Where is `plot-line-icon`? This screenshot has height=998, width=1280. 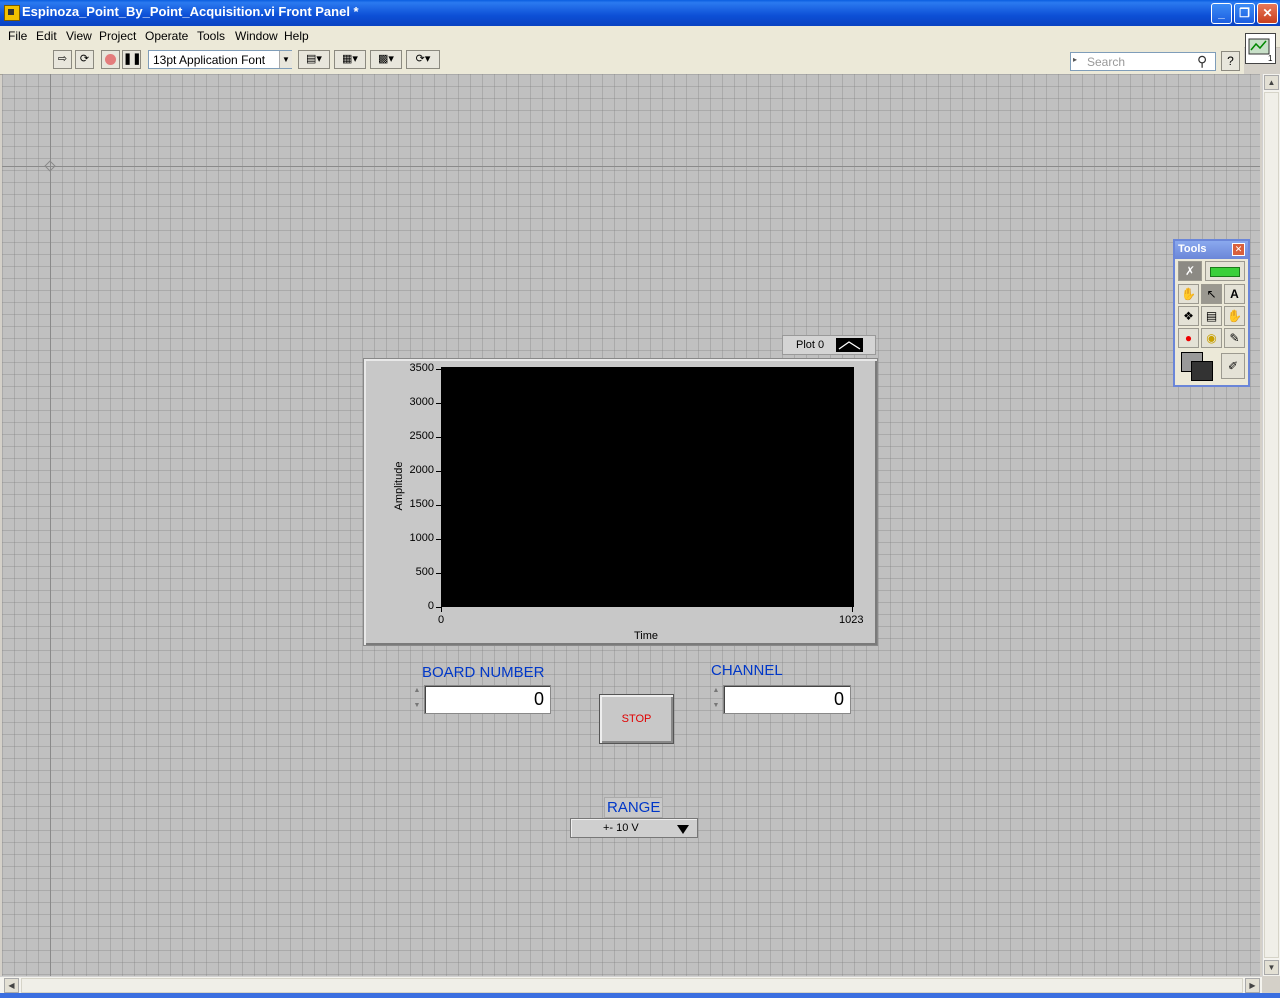
plot-line-icon is located at coordinates (849, 345).